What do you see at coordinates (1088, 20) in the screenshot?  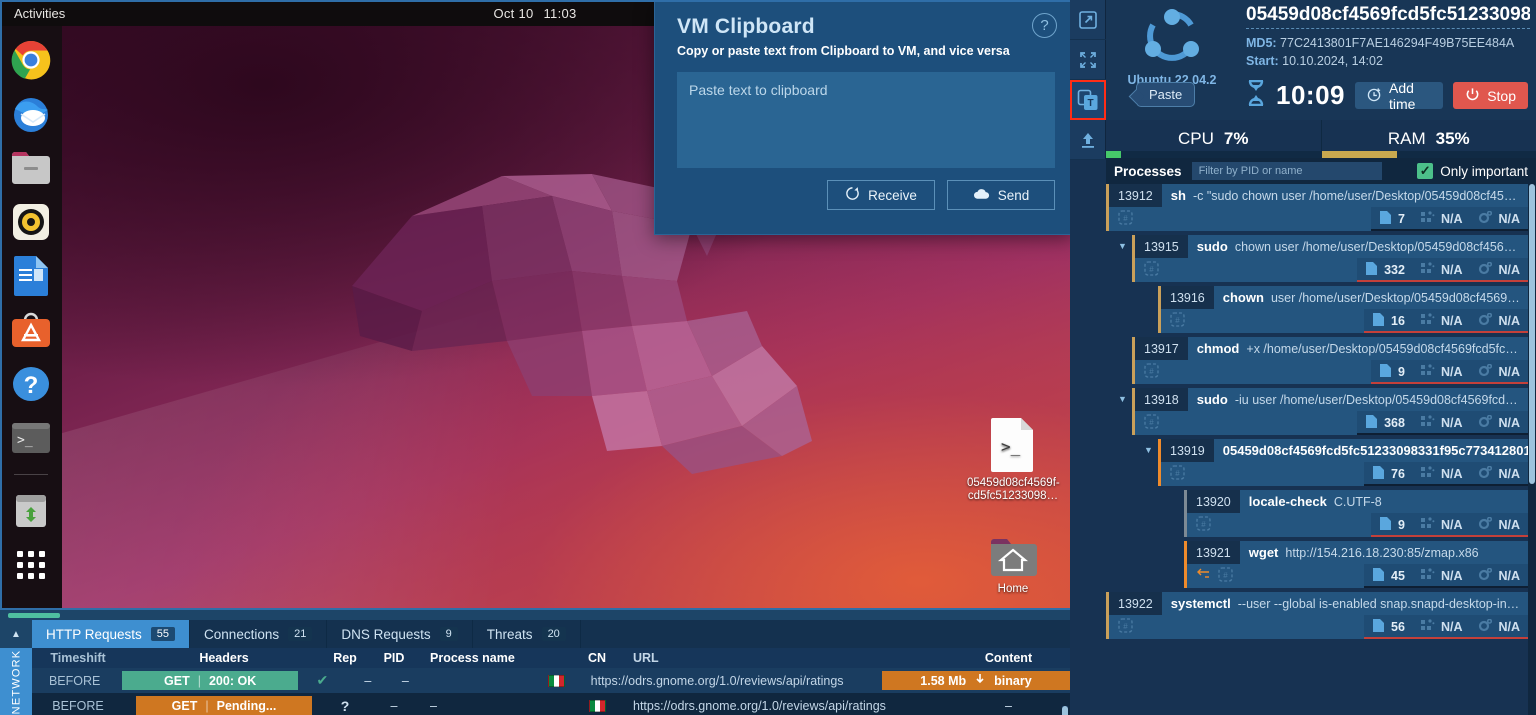 I see `open-external-icon` at bounding box center [1088, 20].